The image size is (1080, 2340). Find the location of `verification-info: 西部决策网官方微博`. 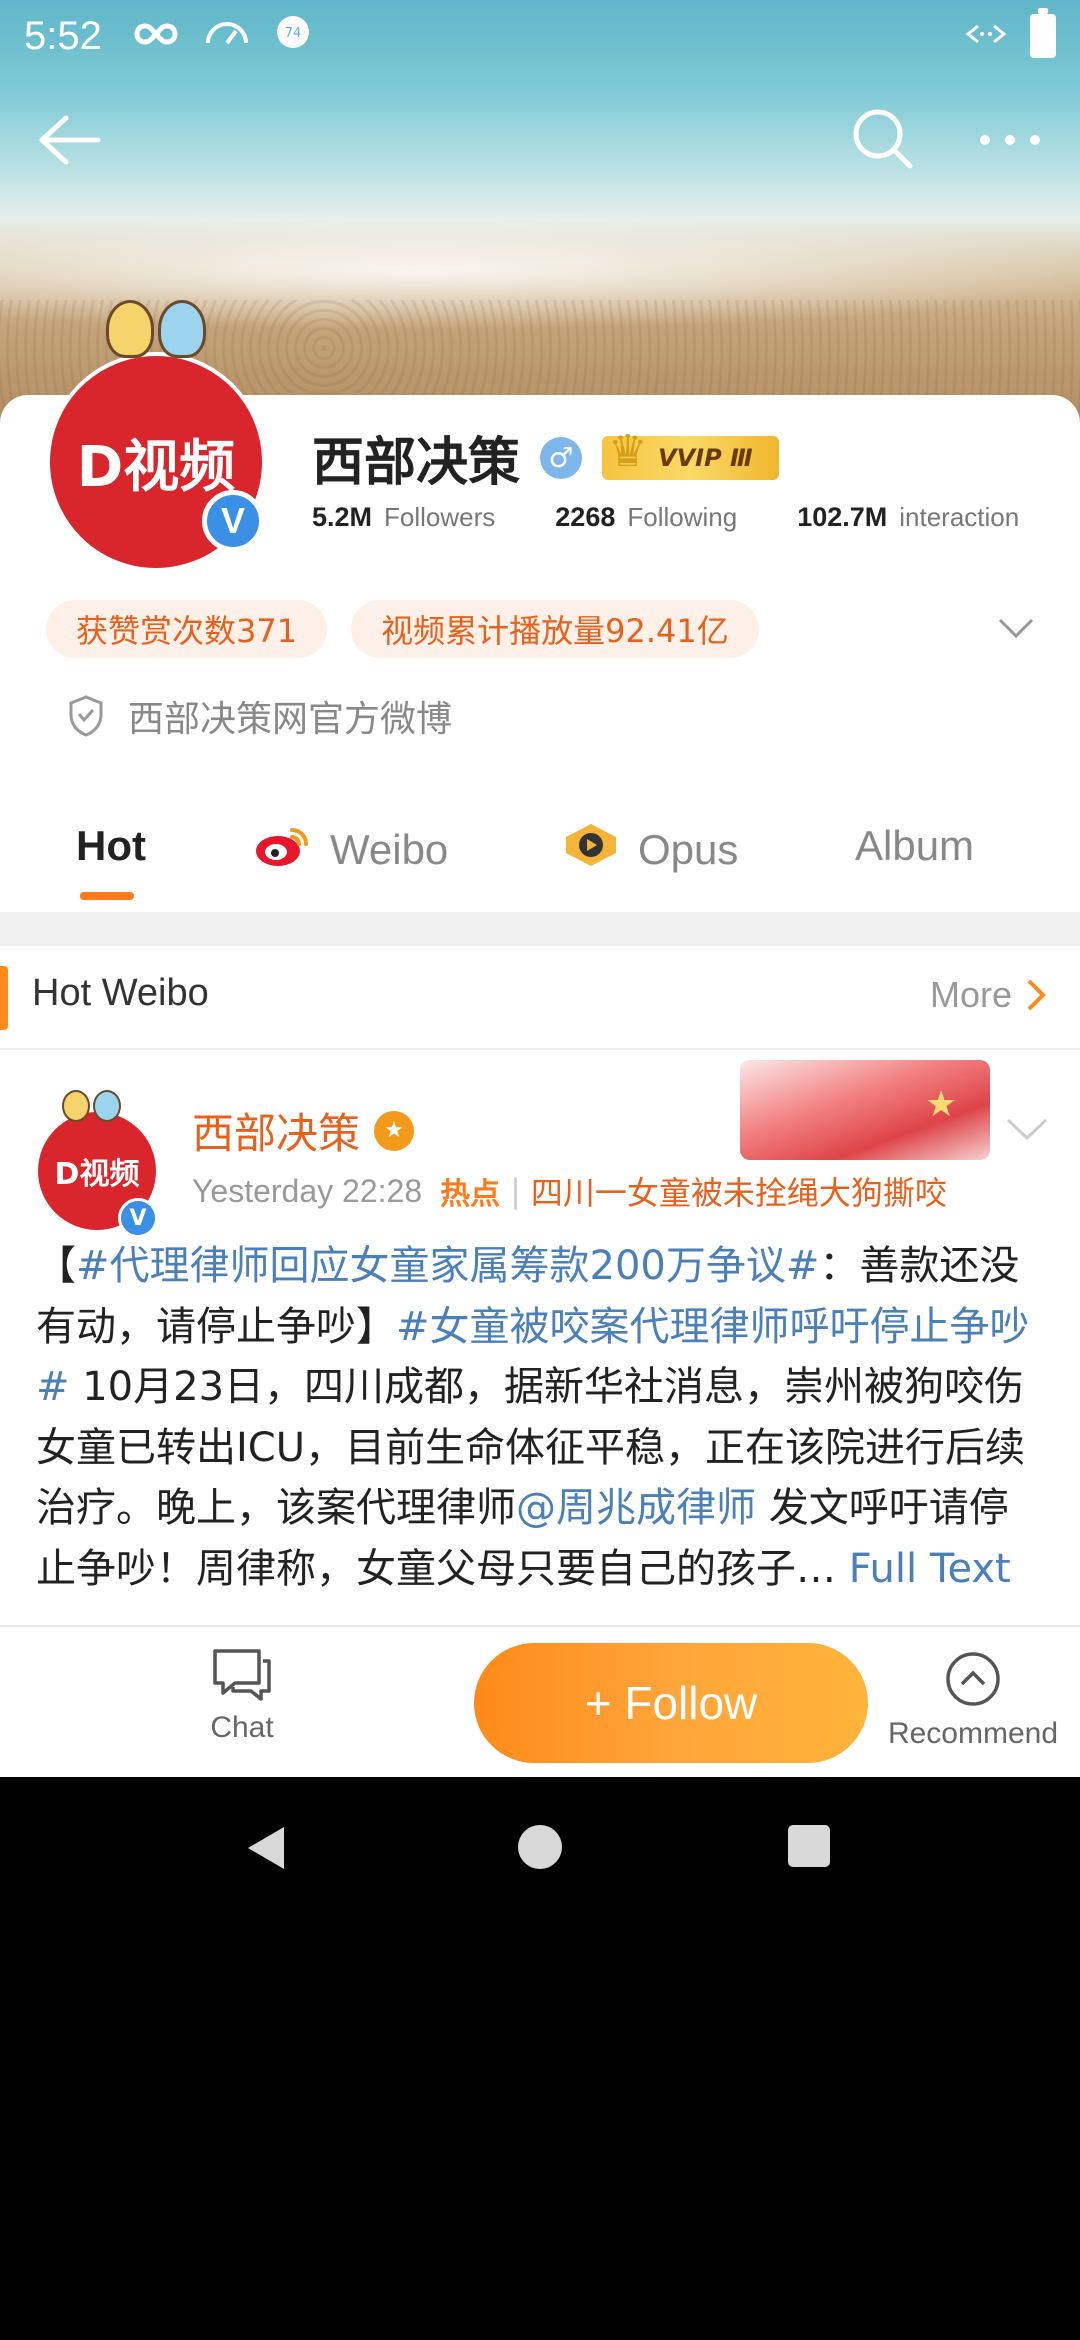

verification-info: 西部决策网官方微博 is located at coordinates (259, 716).